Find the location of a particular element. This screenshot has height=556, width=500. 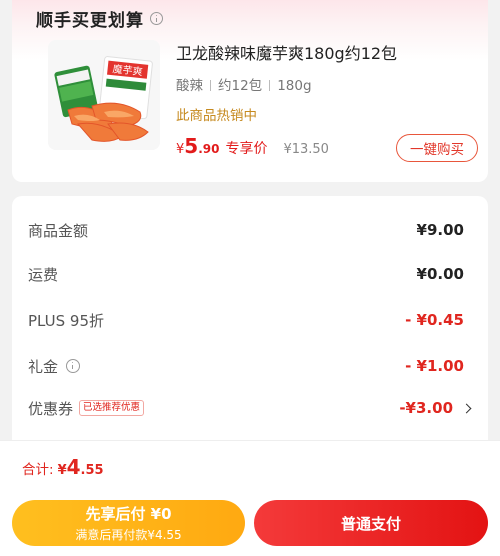

gift-label: 礼金 is located at coordinates (43, 366).